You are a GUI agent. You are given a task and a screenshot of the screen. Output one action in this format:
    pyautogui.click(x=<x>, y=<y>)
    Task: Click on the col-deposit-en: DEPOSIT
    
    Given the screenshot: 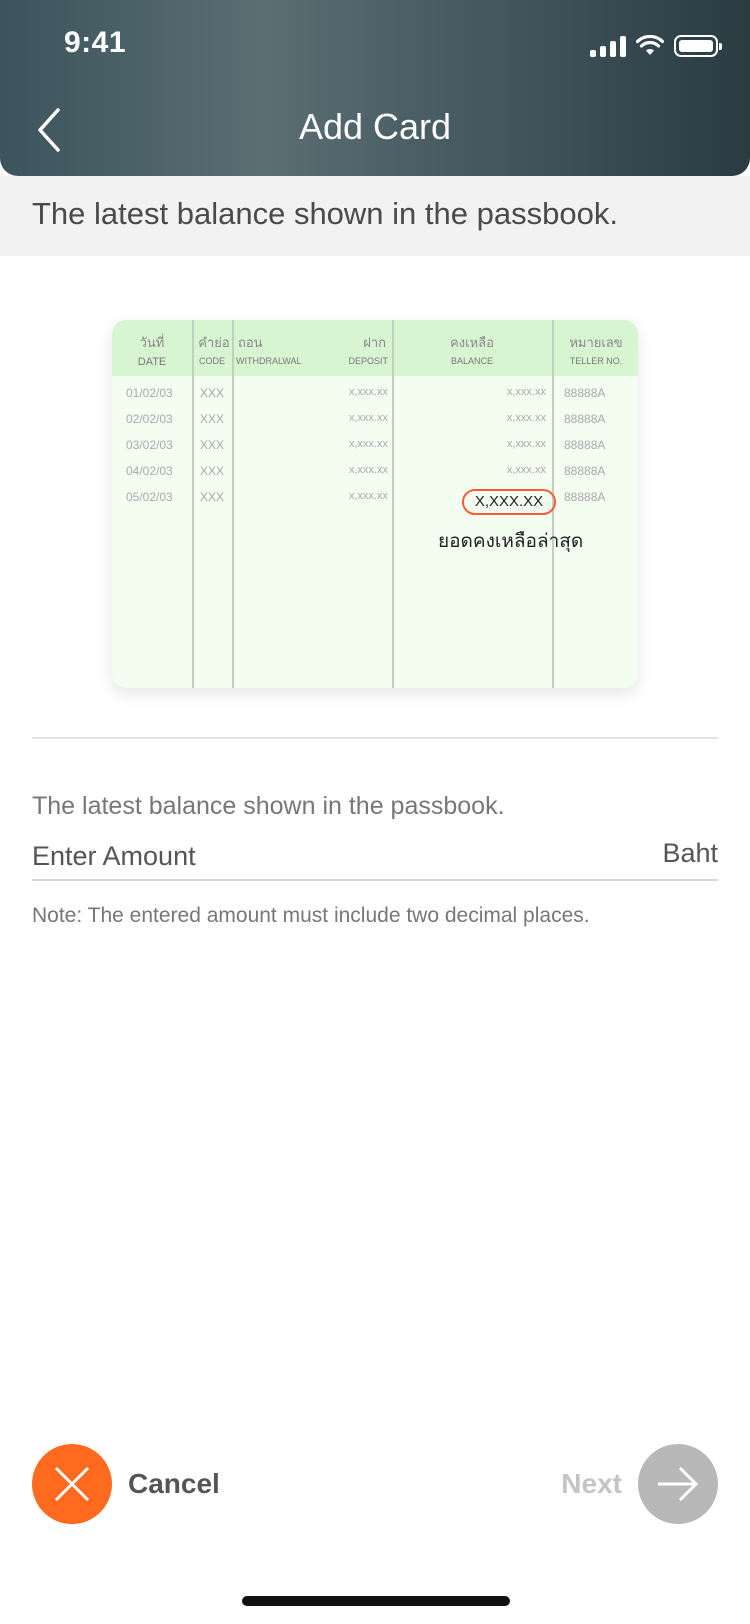 What is the action you would take?
    pyautogui.click(x=368, y=361)
    